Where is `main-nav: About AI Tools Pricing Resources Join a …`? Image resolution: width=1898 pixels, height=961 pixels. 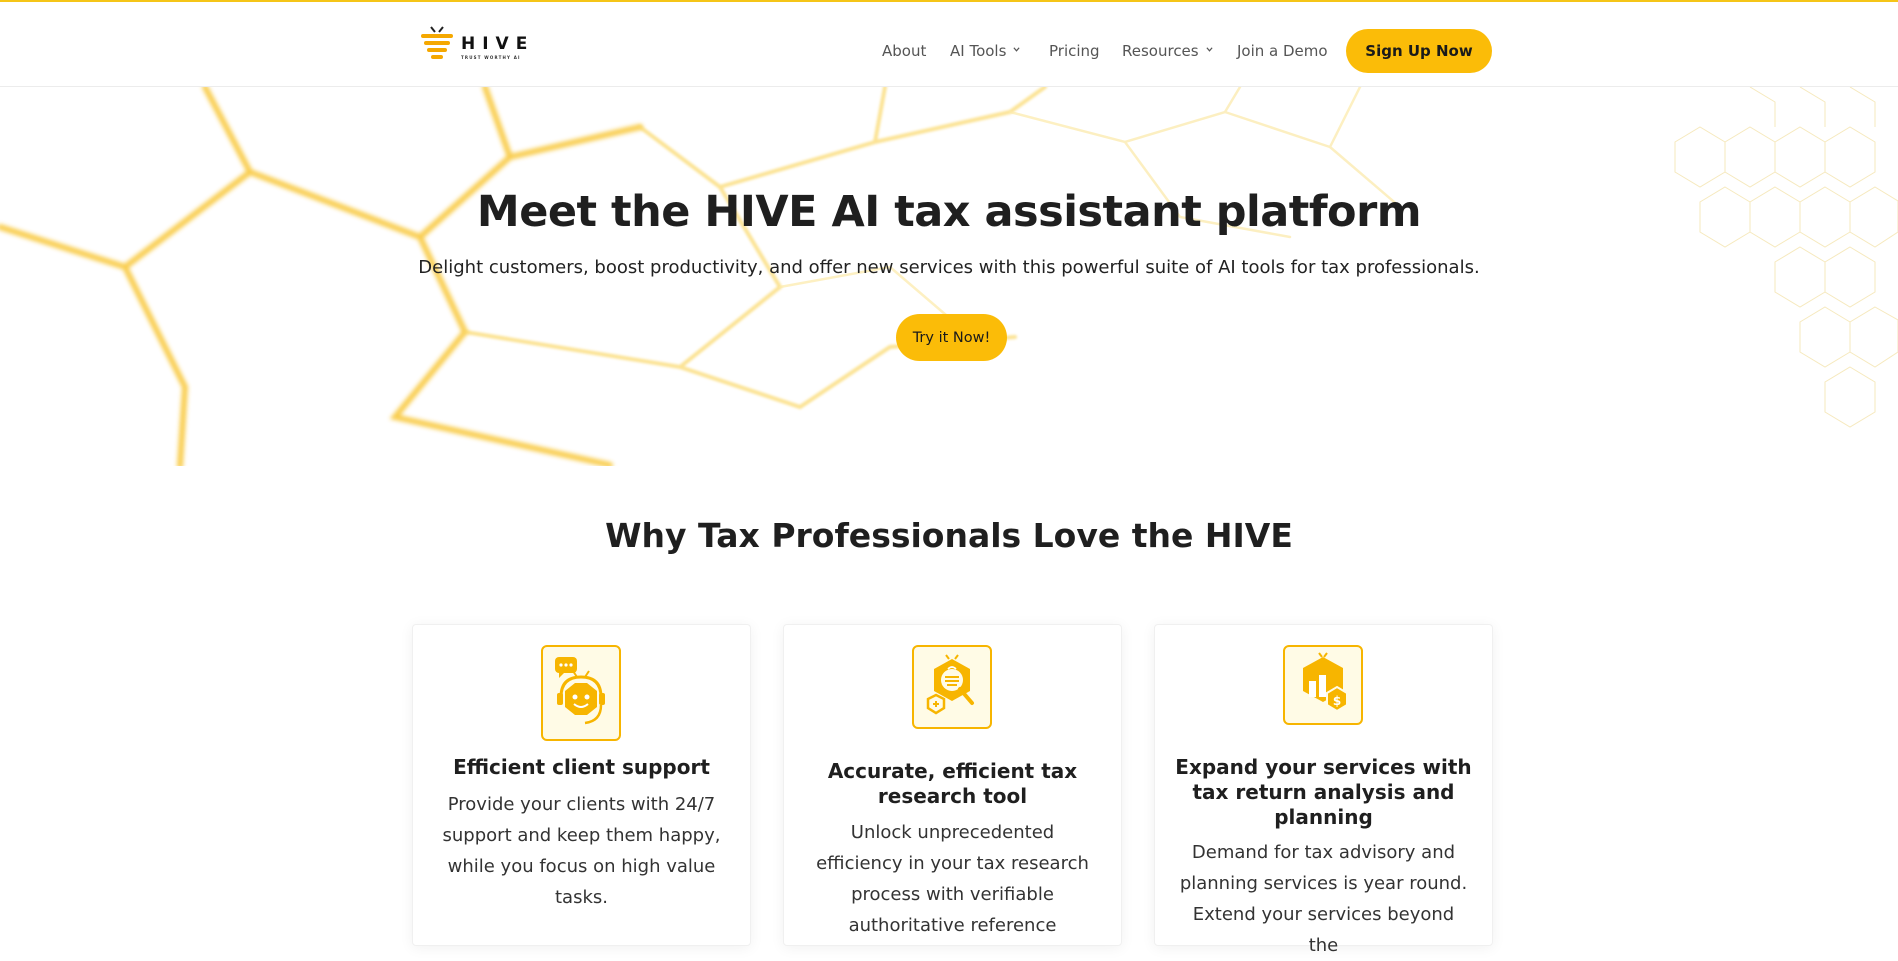
main-nav: About AI Tools Pricing Resources Join a … is located at coordinates (949, 50).